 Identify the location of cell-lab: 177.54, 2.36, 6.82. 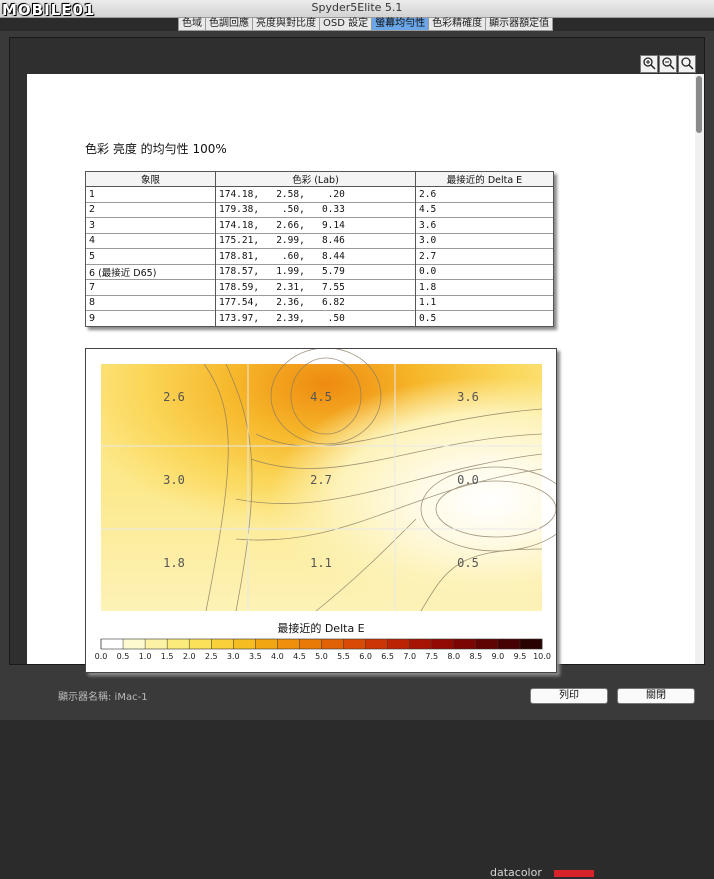
(315, 302).